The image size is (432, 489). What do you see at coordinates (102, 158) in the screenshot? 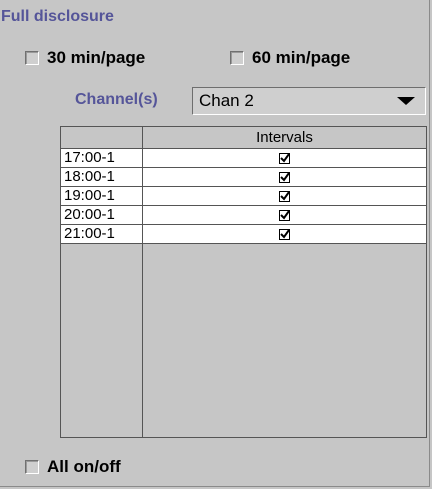
I see `row-label: 17:00-1` at bounding box center [102, 158].